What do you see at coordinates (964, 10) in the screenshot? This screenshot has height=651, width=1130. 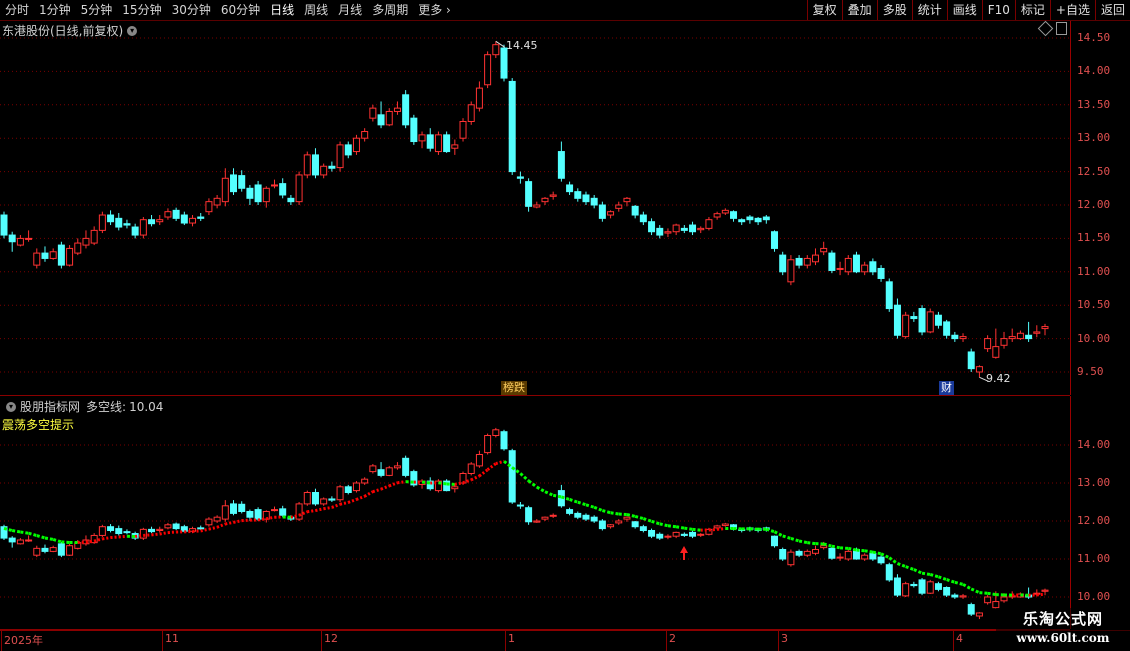 I see `tool-button-4: 画线` at bounding box center [964, 10].